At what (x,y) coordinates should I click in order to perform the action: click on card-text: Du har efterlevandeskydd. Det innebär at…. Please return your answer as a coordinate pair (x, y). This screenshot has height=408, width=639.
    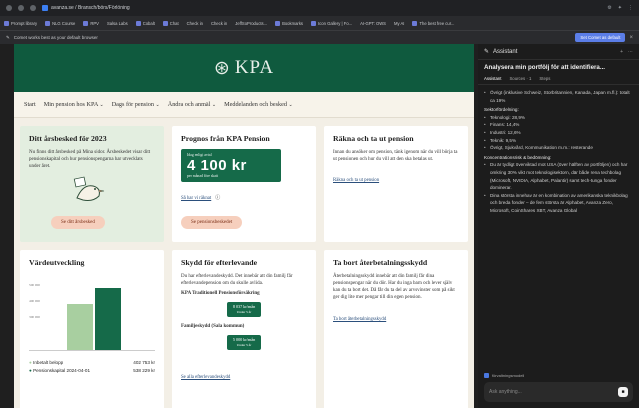
    Looking at the image, I should click on (237, 280).